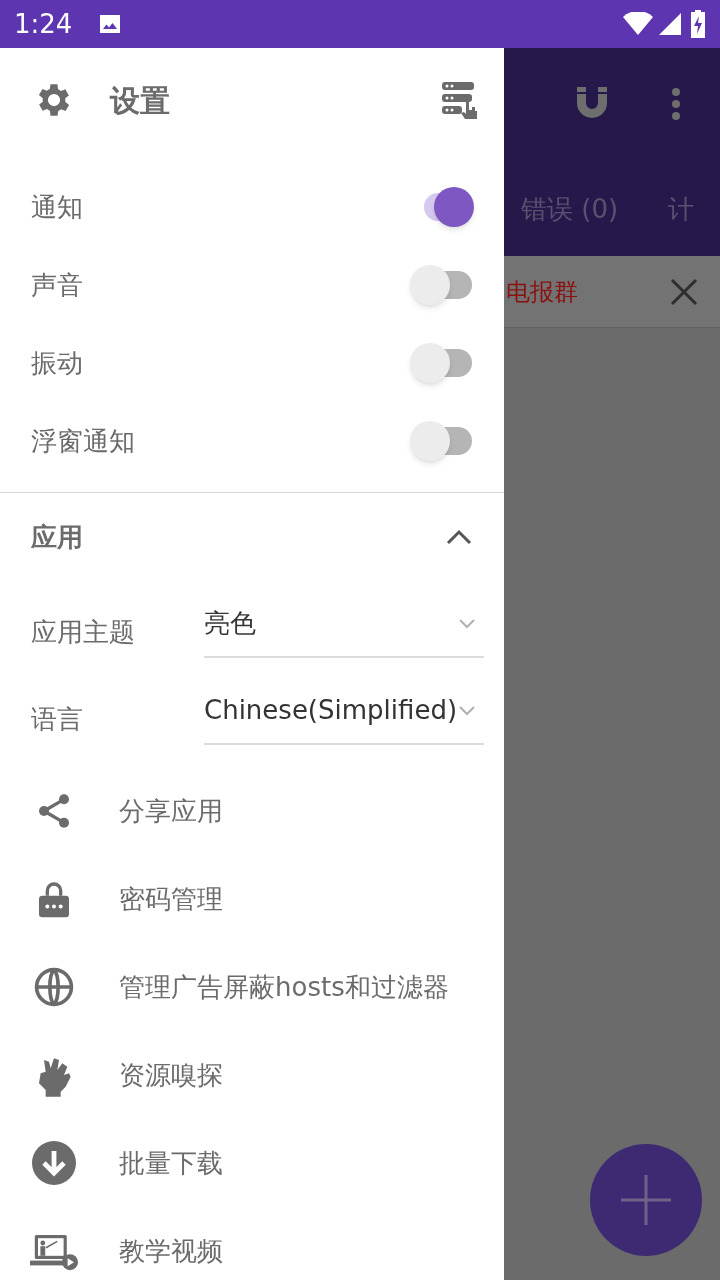  I want to click on chevron-icon, so click(459, 537).